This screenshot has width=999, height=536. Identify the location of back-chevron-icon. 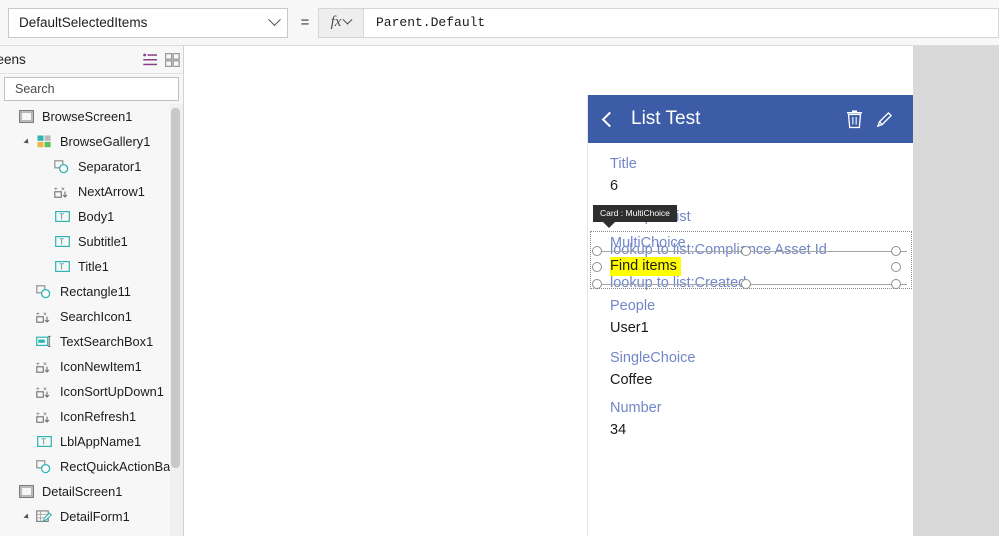
(609, 119).